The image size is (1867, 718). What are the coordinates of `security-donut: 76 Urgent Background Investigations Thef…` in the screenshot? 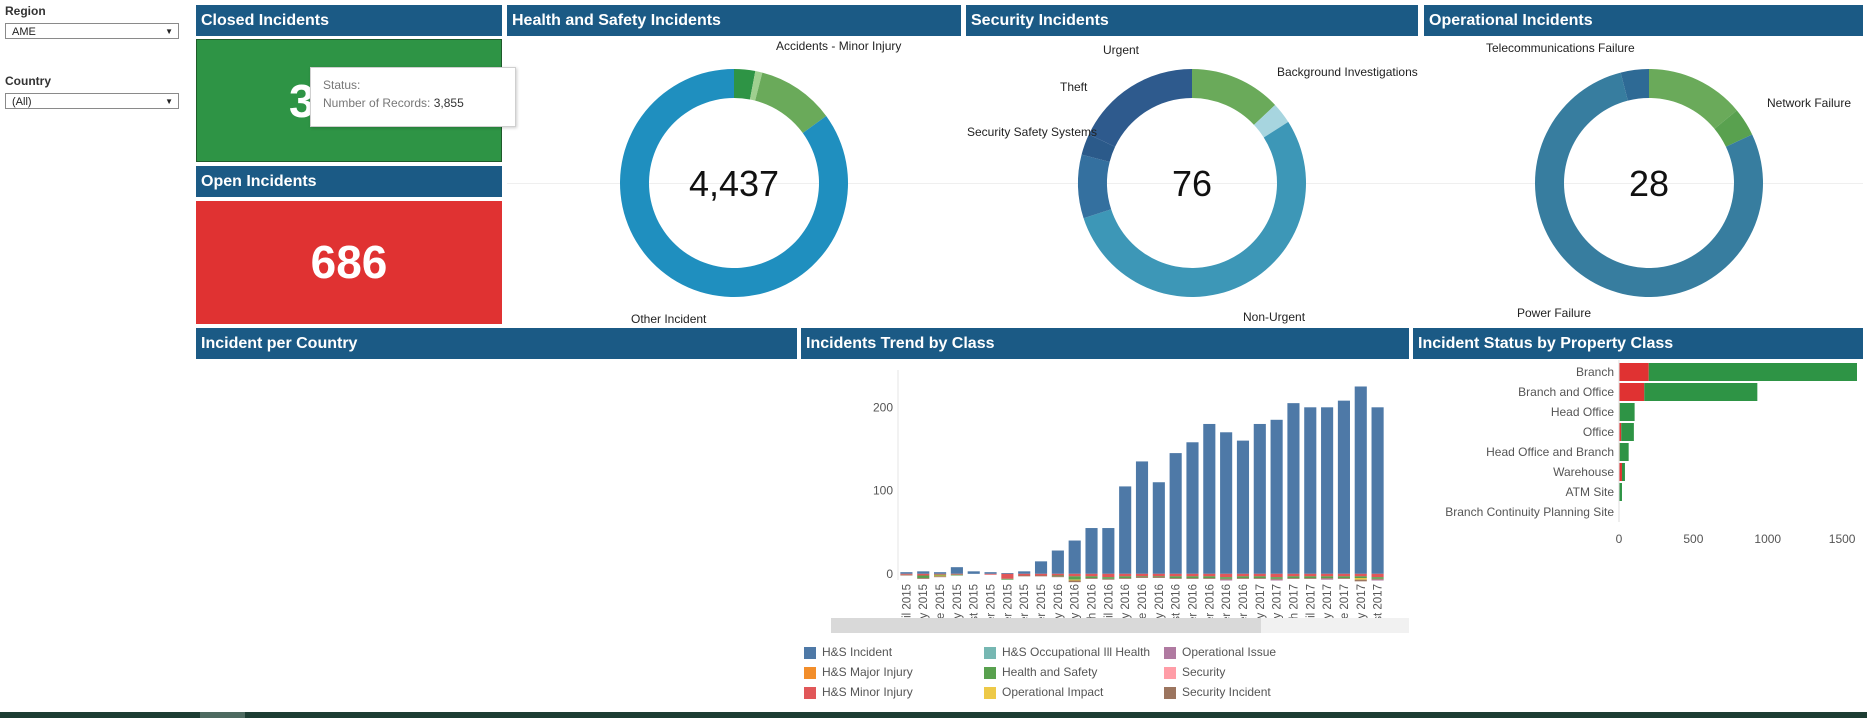 It's located at (1192, 181).